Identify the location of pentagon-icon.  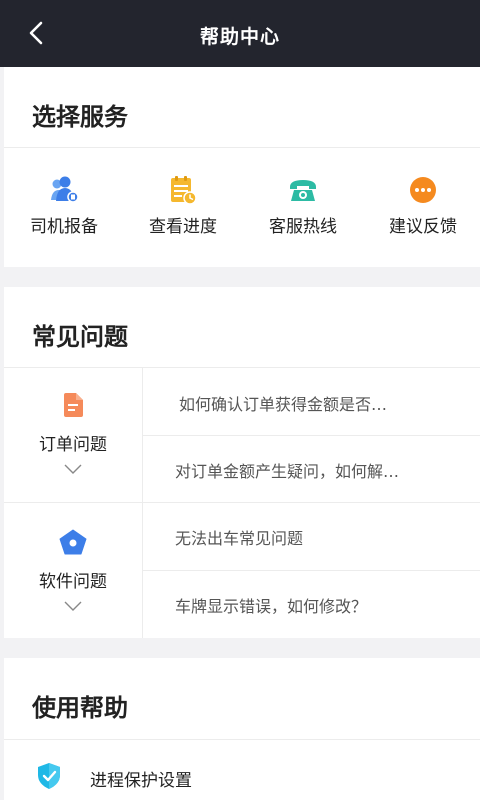
(73, 542).